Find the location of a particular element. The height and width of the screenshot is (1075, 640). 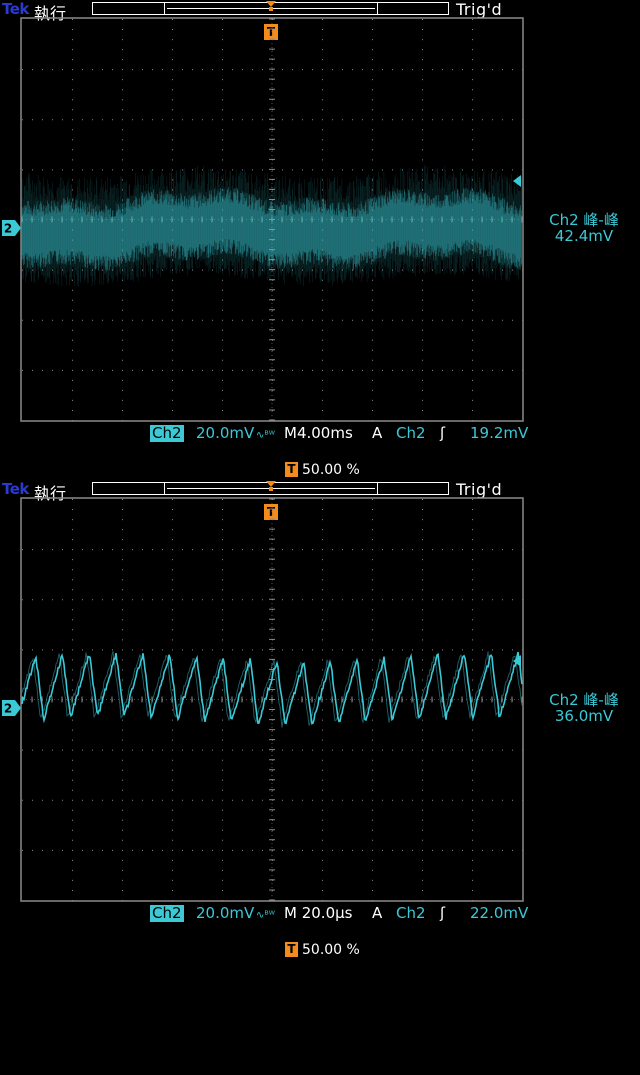

status-bar: Ch2 20.0mV ∿ᴮᵂ M4.00ms A Ch2 ʃ 19.2mV is located at coordinates (339, 433).